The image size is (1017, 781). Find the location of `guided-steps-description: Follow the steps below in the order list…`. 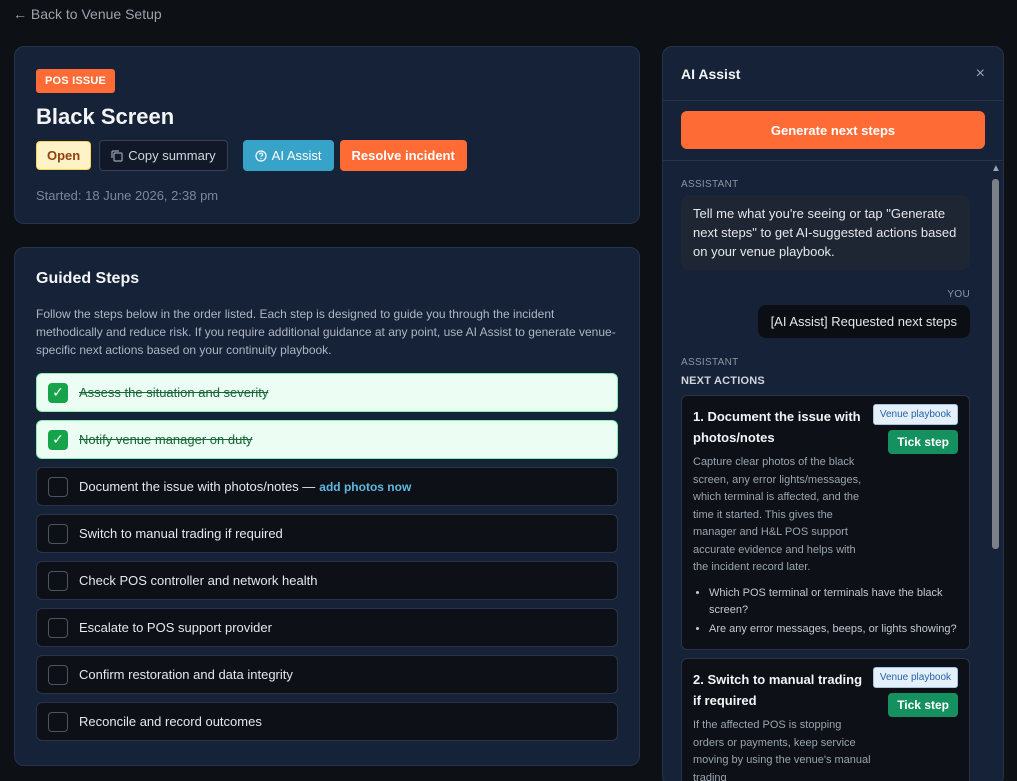

guided-steps-description: Follow the steps below in the order list… is located at coordinates (326, 332).